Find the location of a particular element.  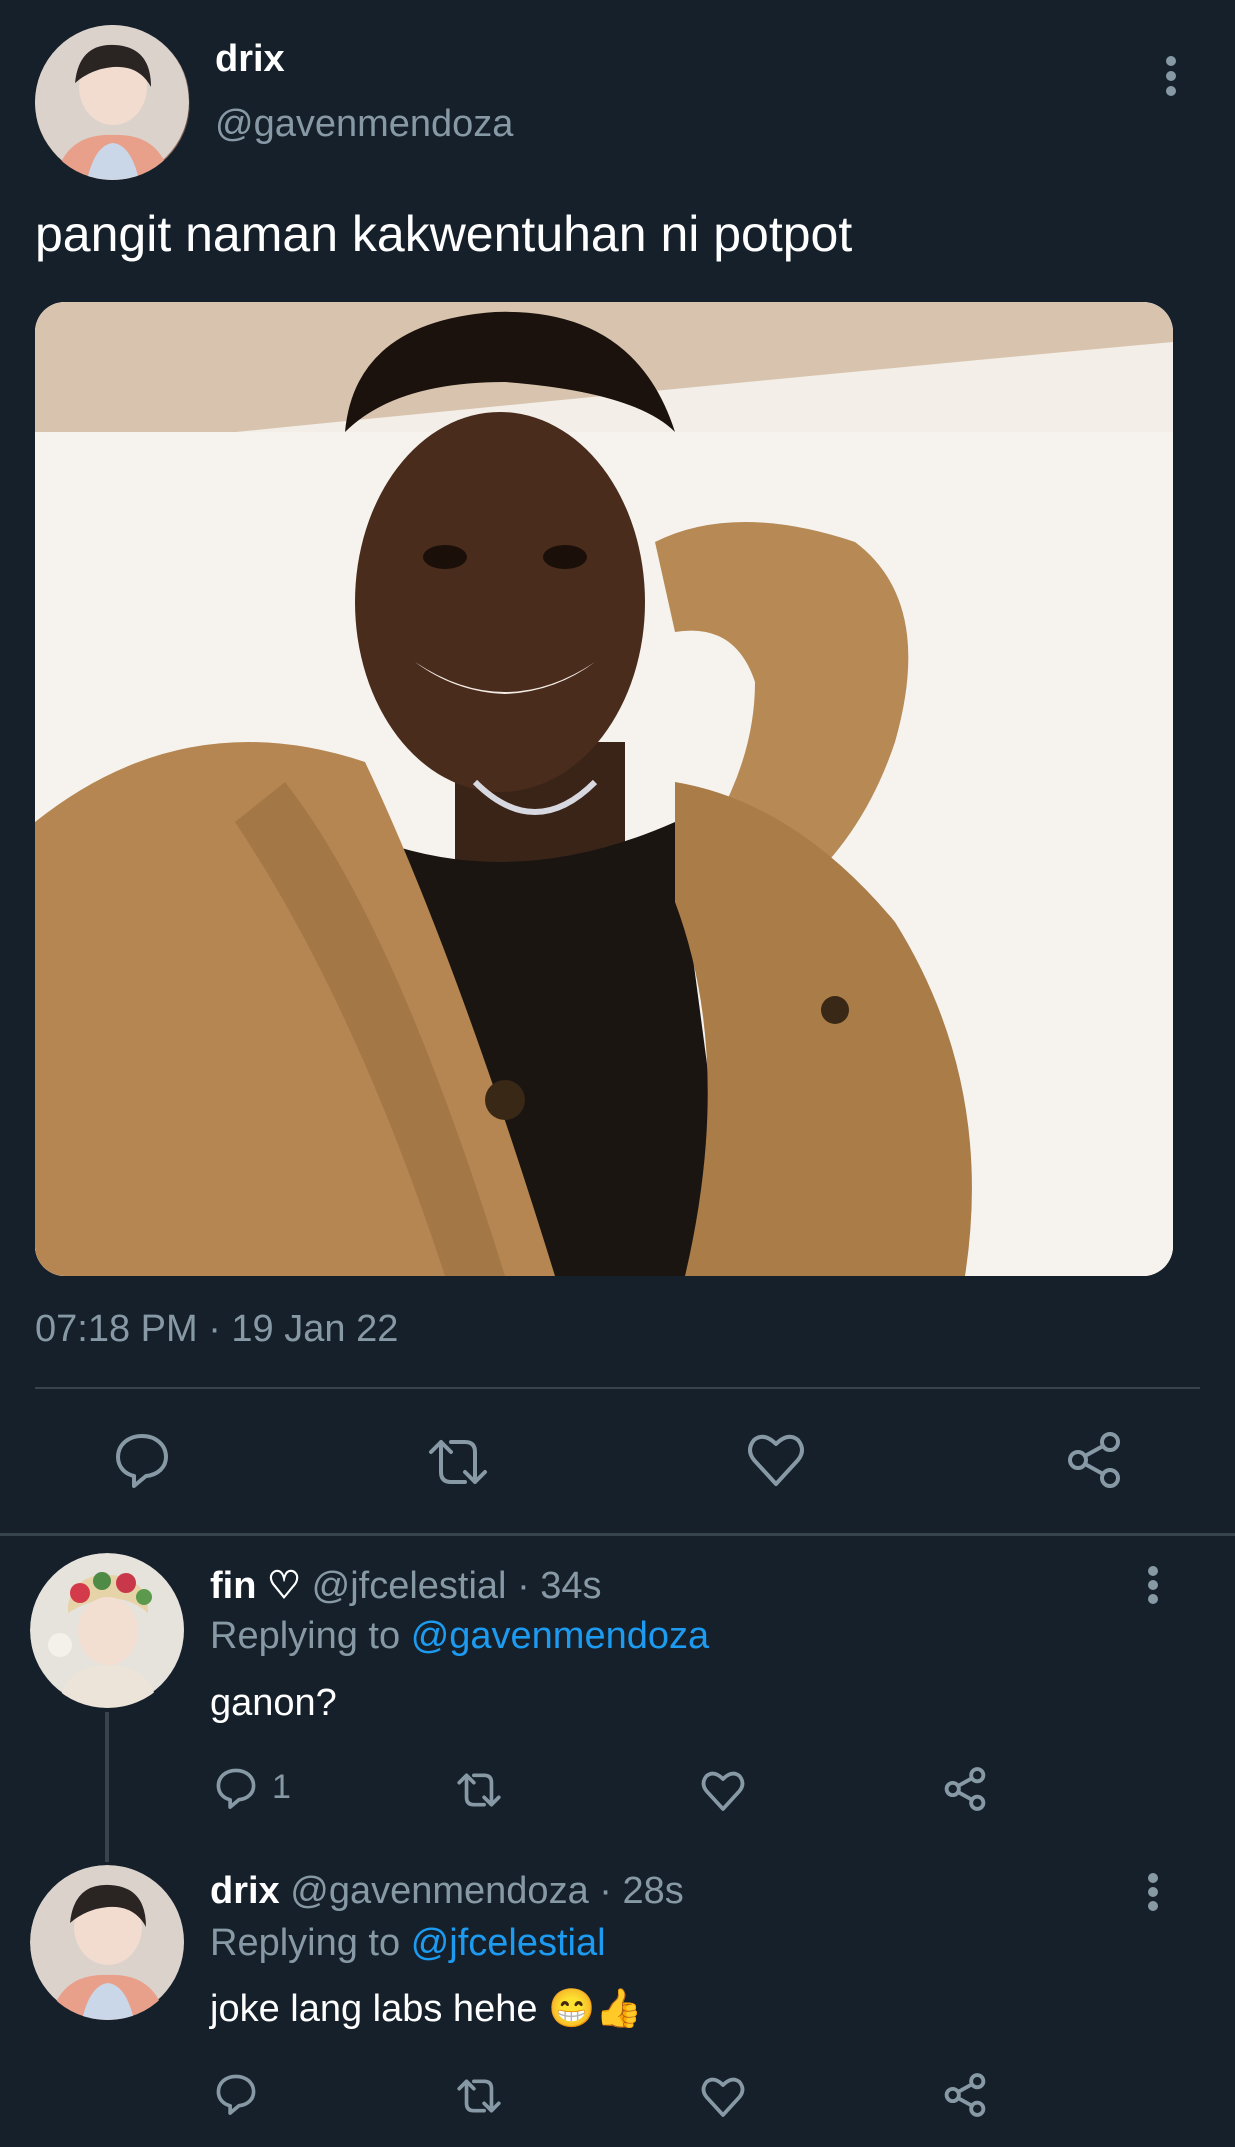

reply-header: drix @gavenmendoza · 28s is located at coordinates (447, 1891).